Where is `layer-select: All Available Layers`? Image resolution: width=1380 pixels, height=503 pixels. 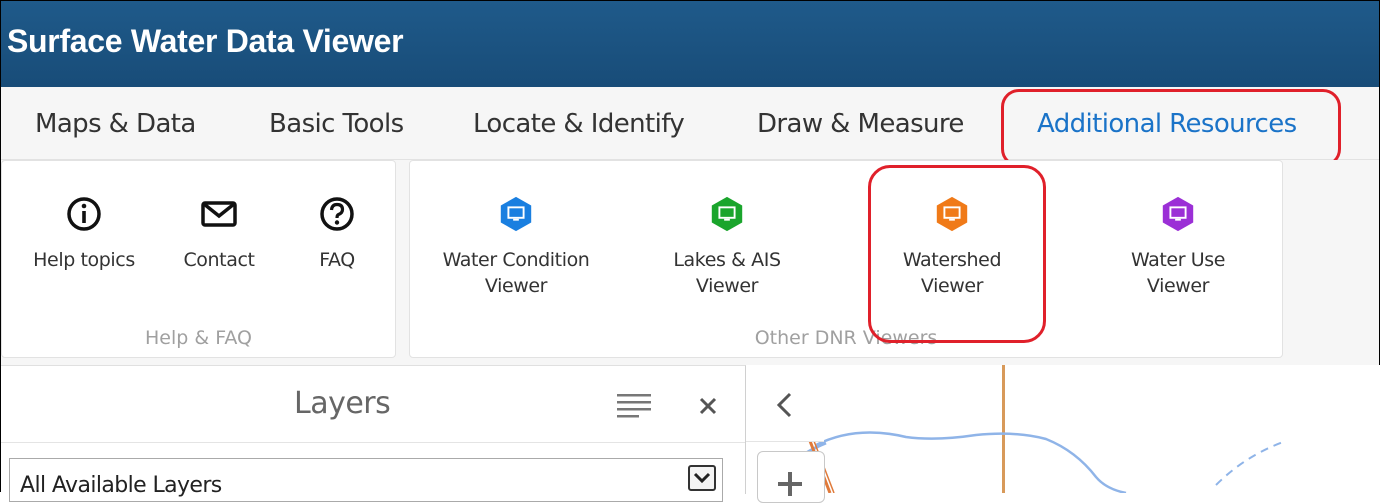 layer-select: All Available Layers is located at coordinates (366, 480).